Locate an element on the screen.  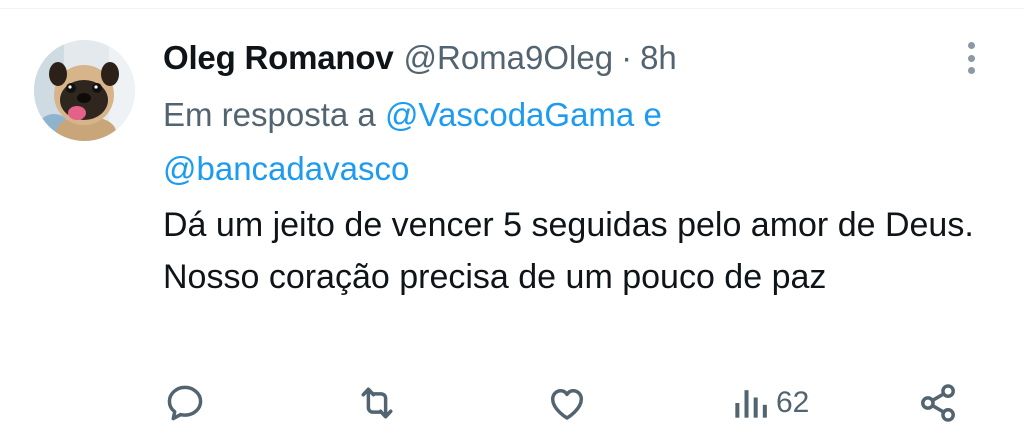
reply-button is located at coordinates (185, 403).